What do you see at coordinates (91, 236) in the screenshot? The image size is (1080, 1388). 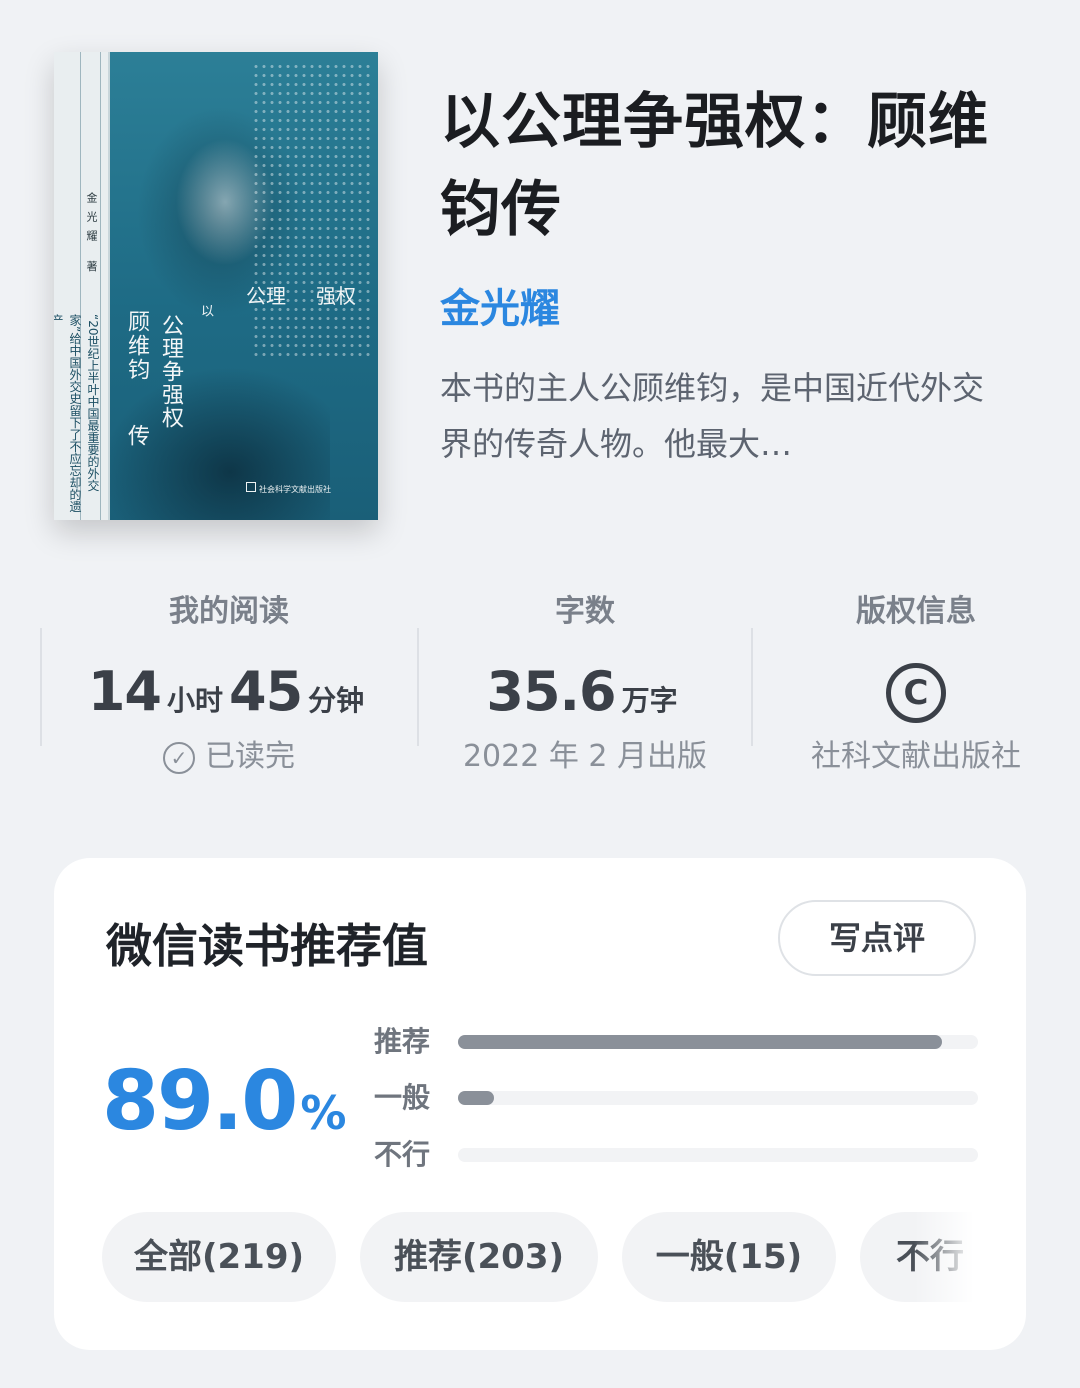 I see `cover-author-text: 金光耀 著` at bounding box center [91, 236].